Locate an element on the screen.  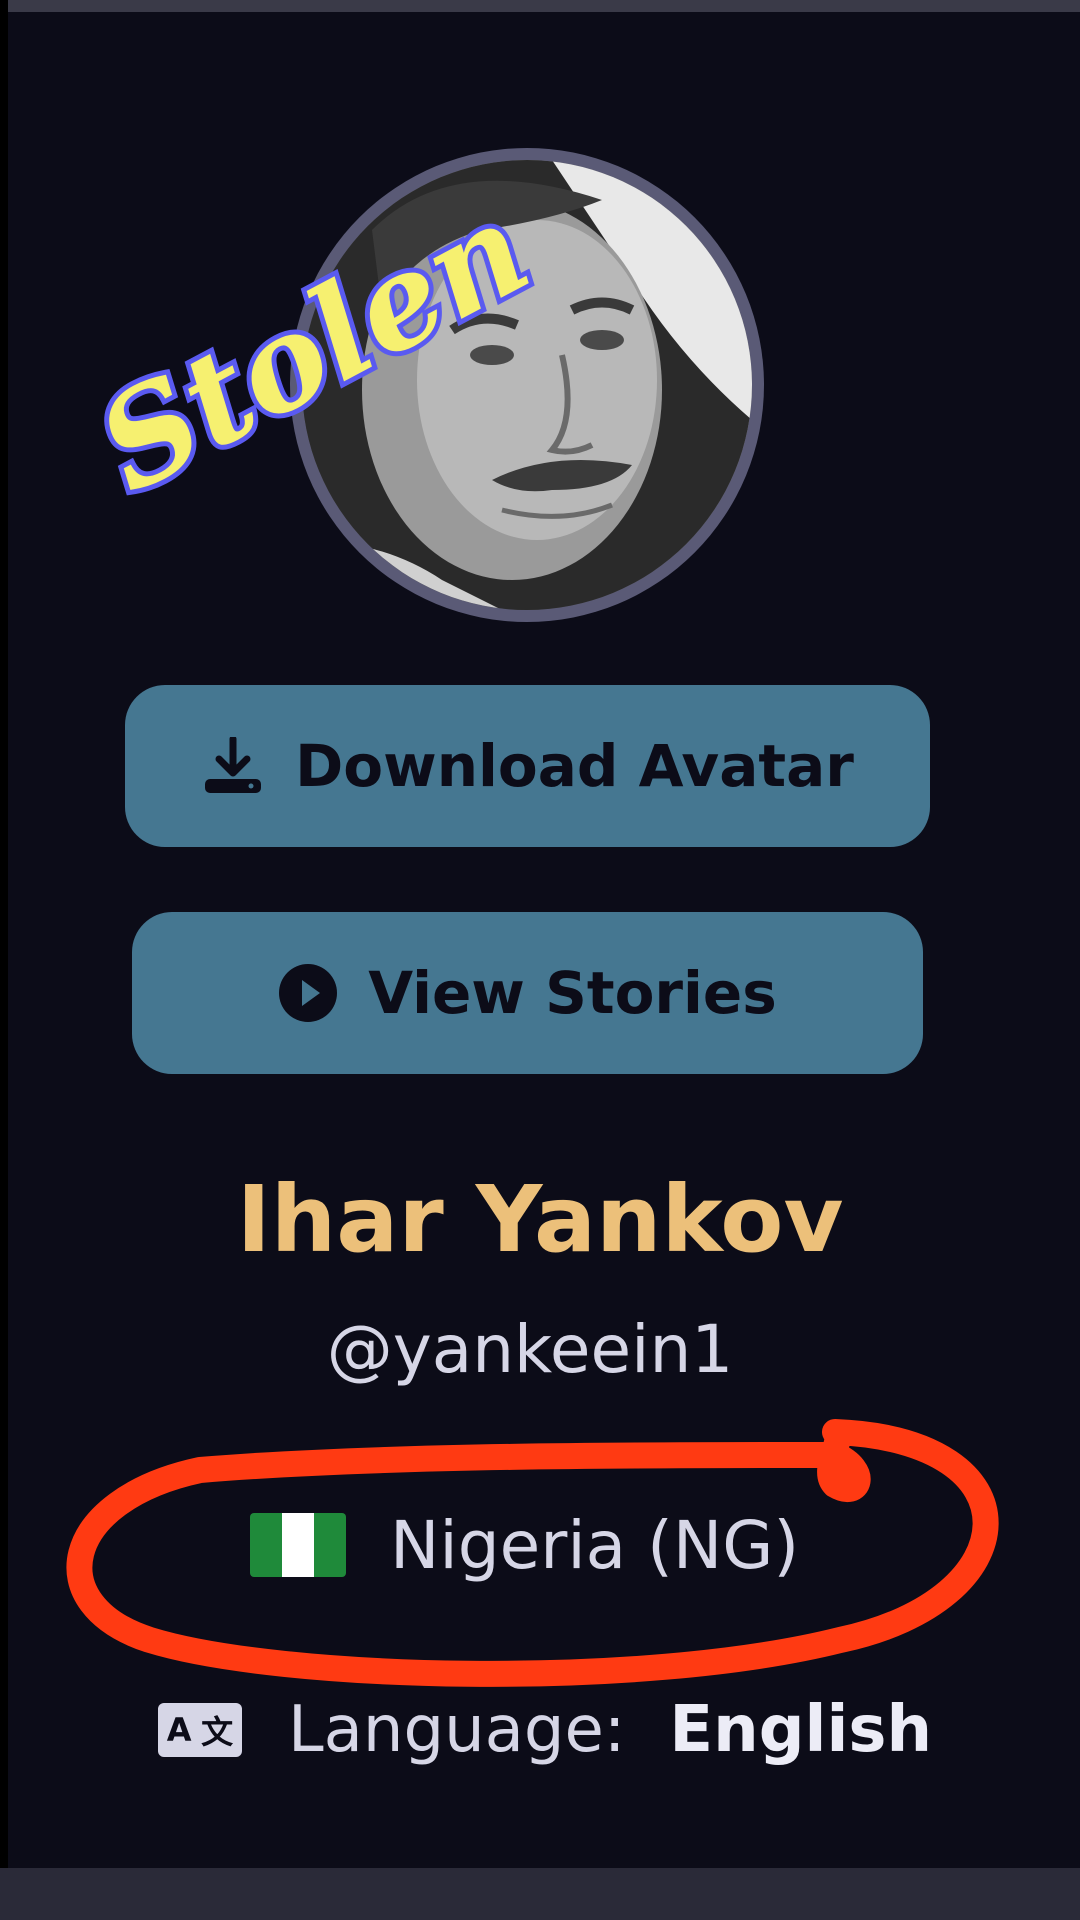
translate-icon-right: 文 is located at coordinates (217, 1732).